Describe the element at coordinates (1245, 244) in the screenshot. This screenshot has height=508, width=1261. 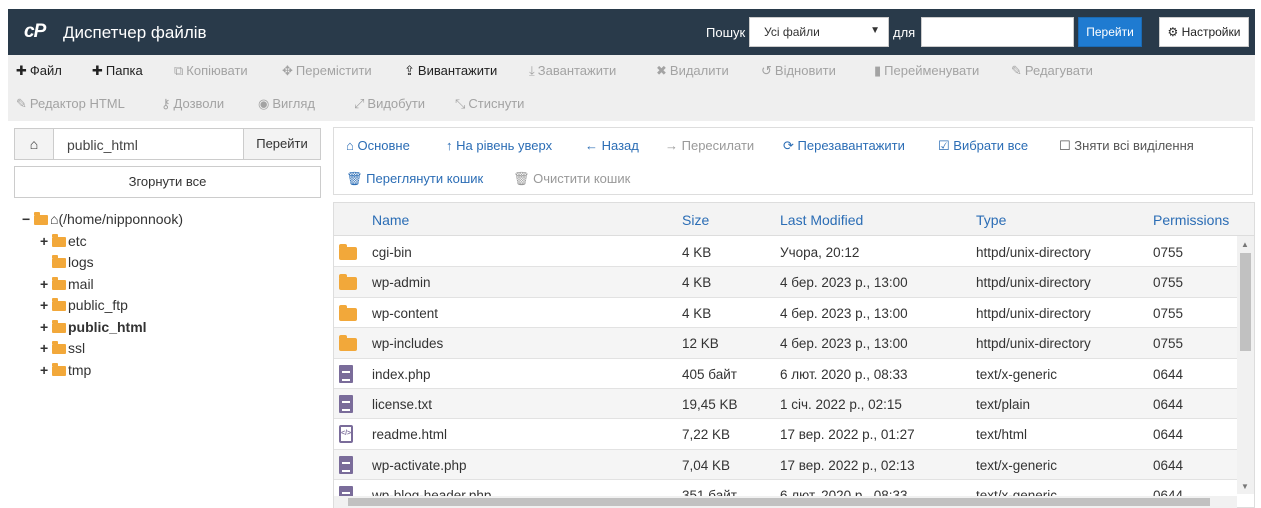
I see `scroll-up-icon: ▲` at that location.